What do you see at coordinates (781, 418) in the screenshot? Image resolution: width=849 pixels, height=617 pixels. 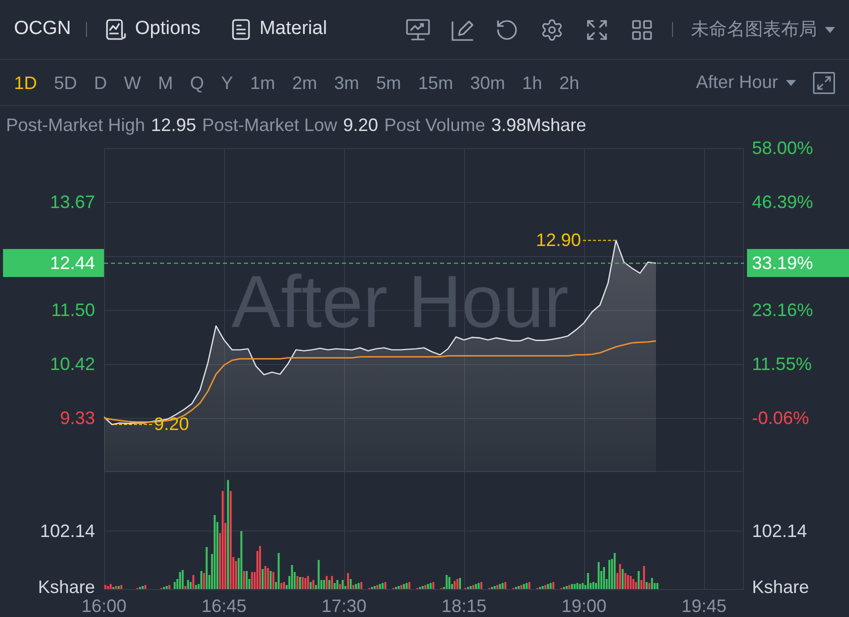 I see `percent-axis-label: -0.06%` at bounding box center [781, 418].